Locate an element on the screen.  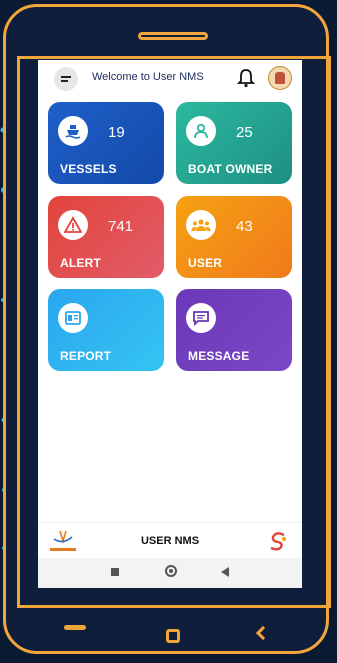
system-nav-bar is located at coordinates (170, 573).